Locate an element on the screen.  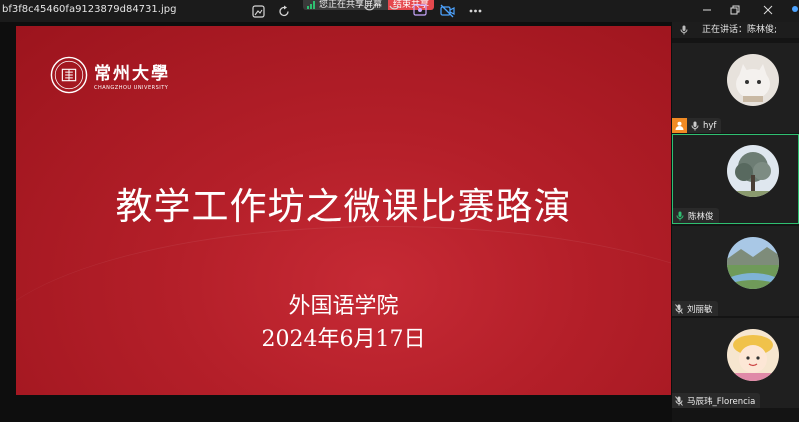
participant-tile: 刘丽敏 is located at coordinates (735, 271).